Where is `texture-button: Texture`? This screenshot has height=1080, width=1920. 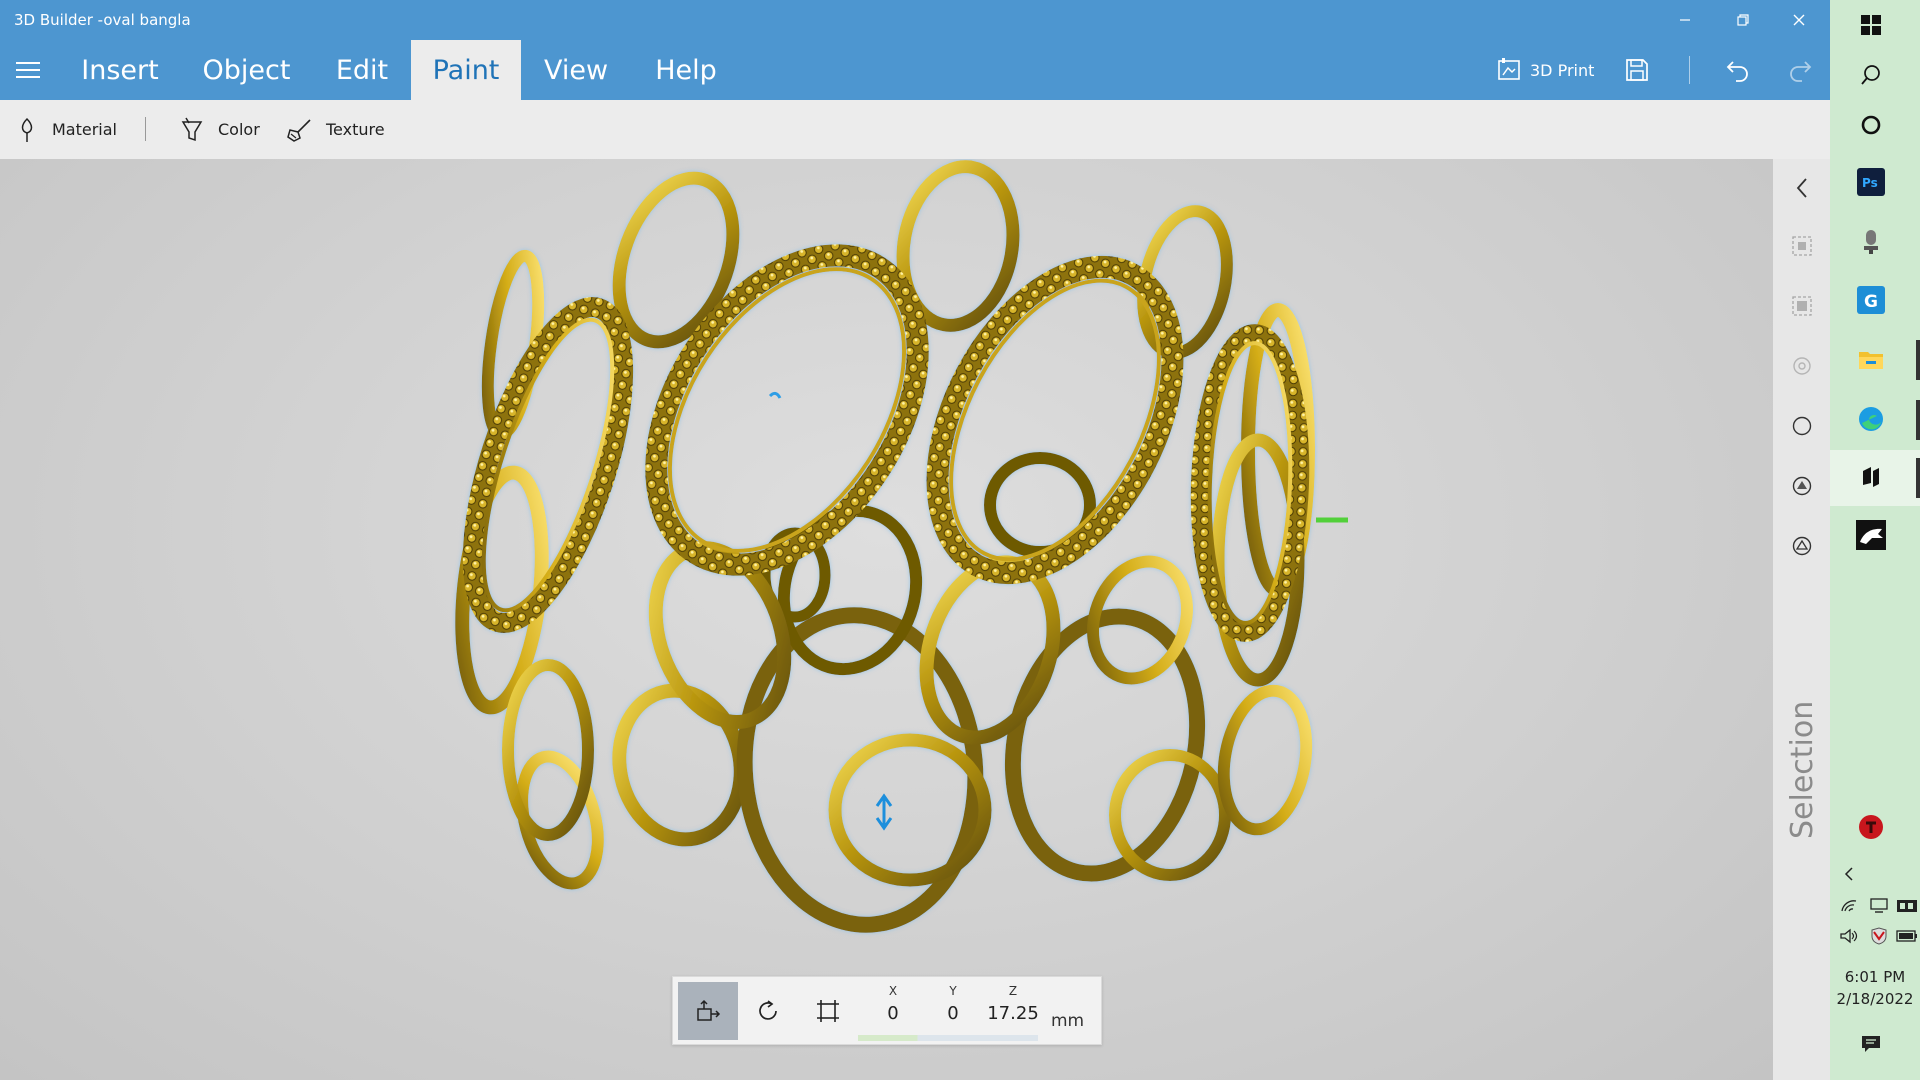 texture-button: Texture is located at coordinates (335, 129).